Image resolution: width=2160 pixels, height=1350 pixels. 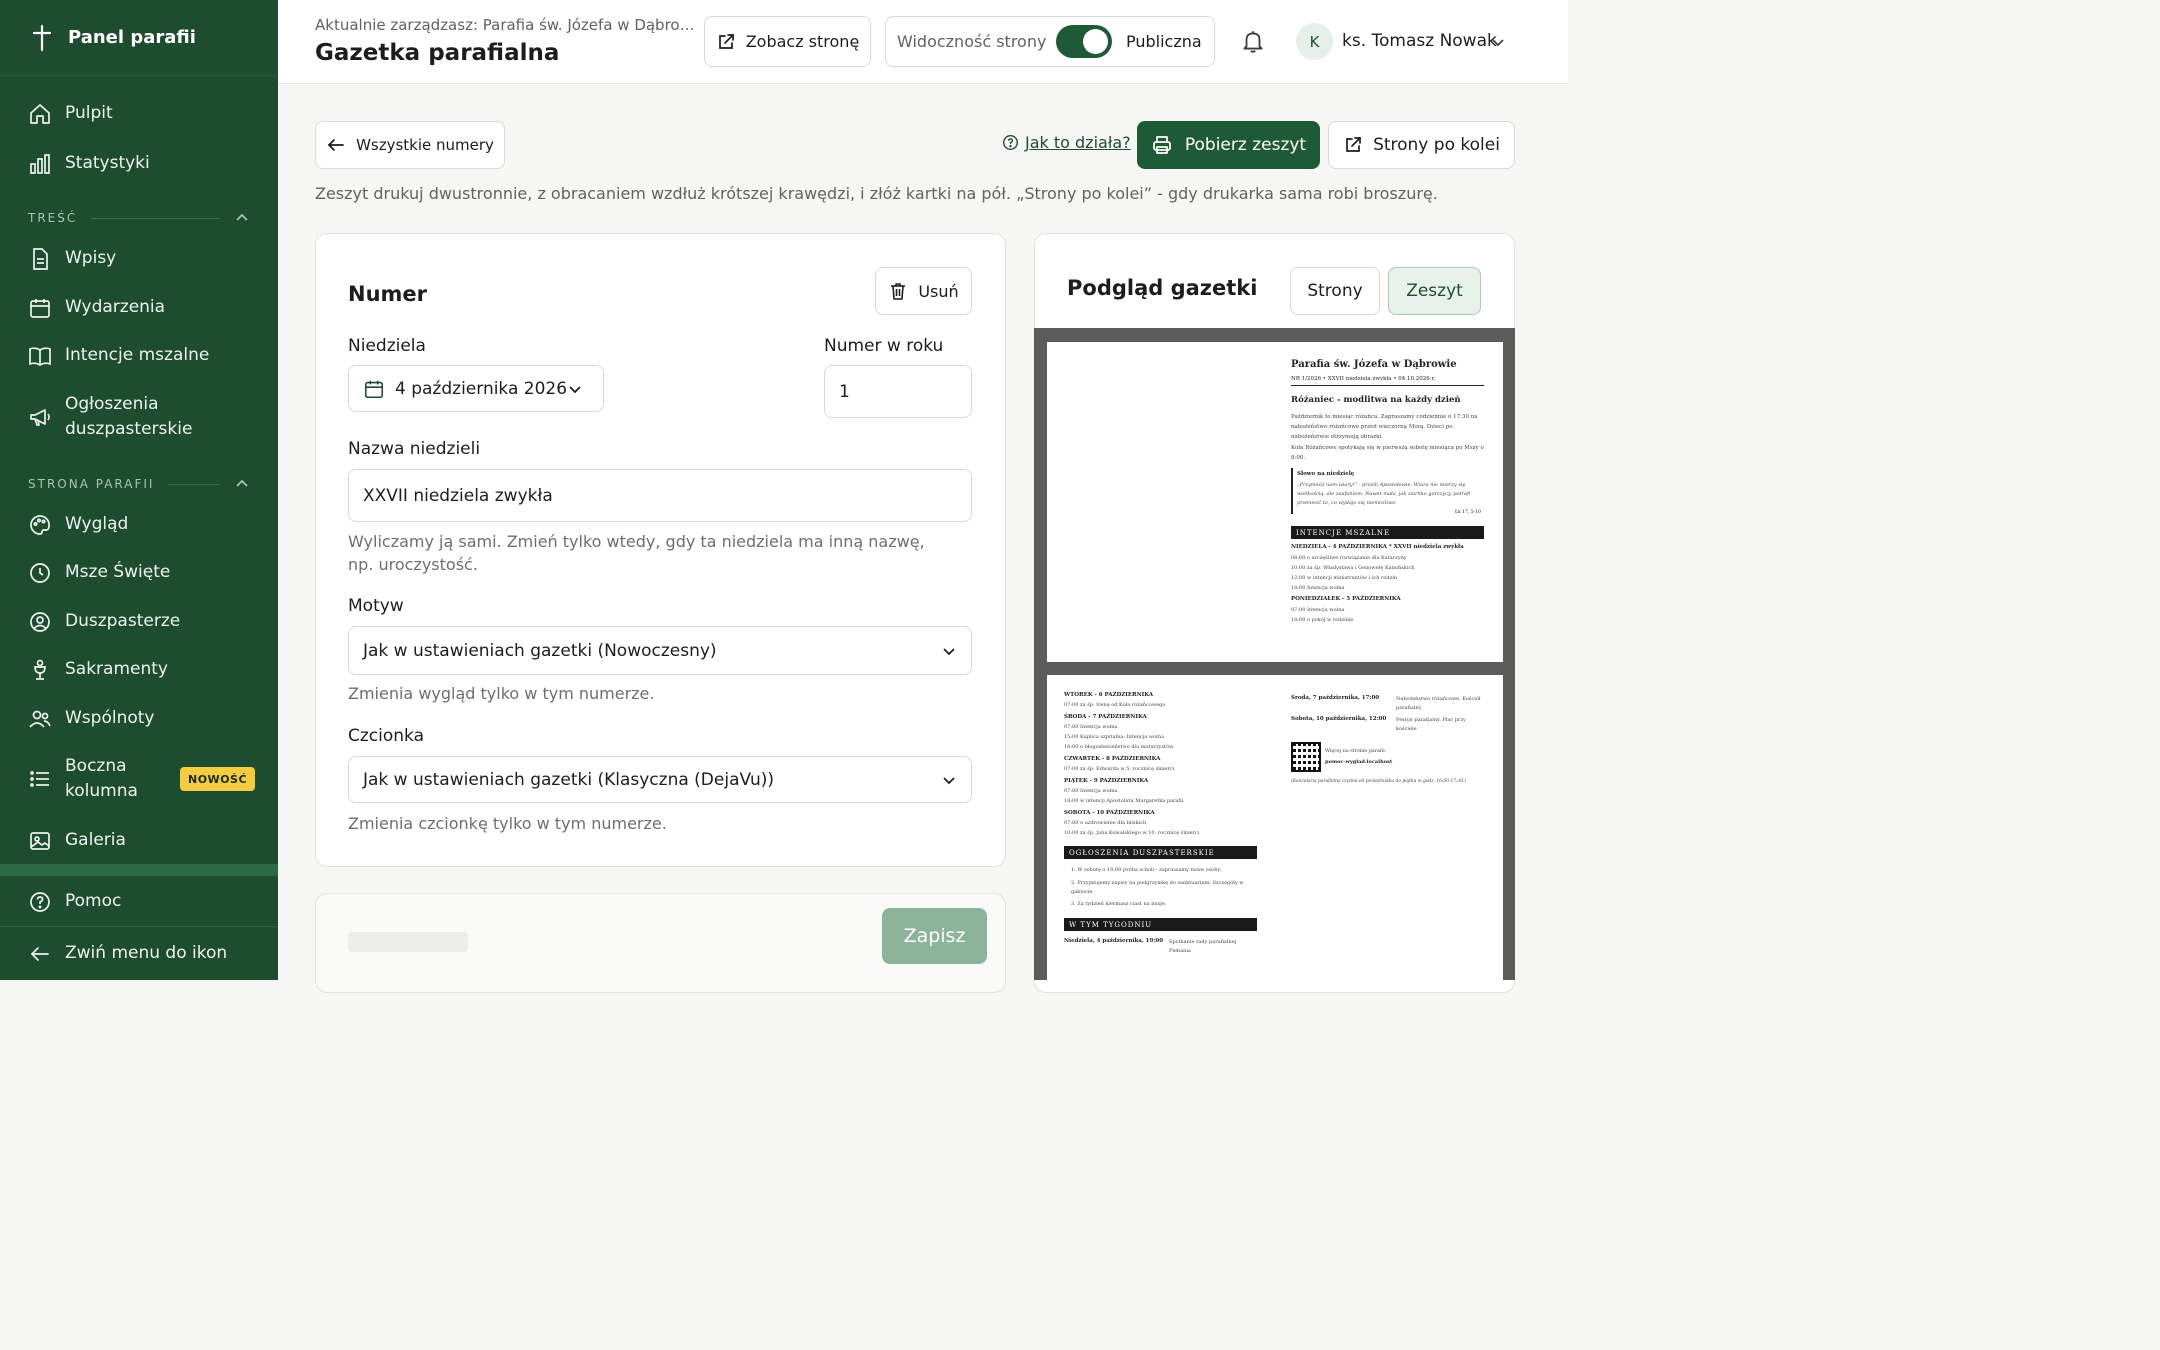 I want to click on qr-code-icon, so click(x=1306, y=757).